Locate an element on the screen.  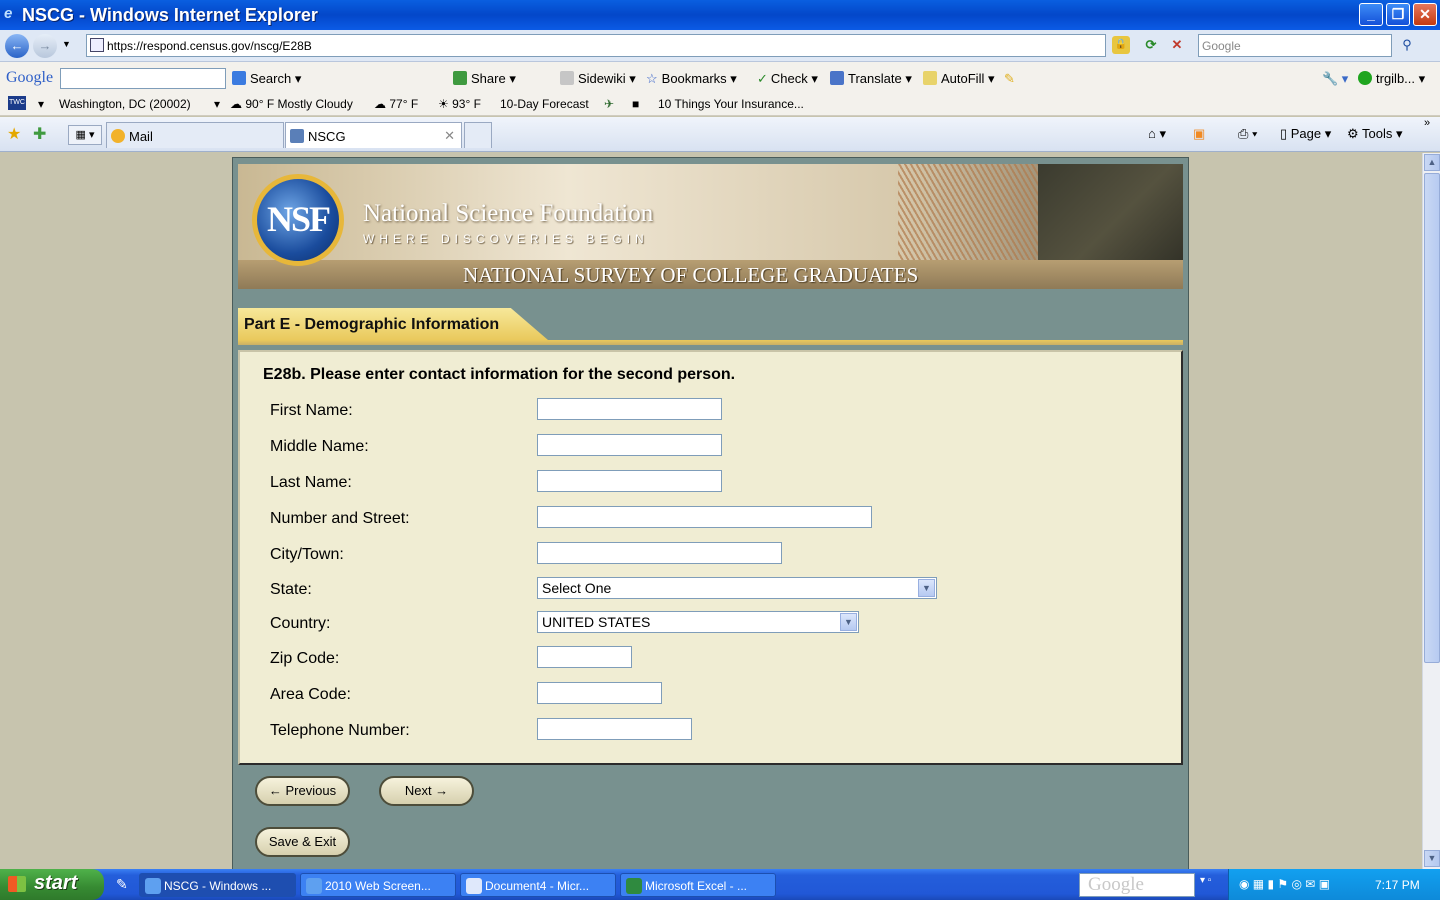
chevron-icon: » is located at coordinates (1427, 123).